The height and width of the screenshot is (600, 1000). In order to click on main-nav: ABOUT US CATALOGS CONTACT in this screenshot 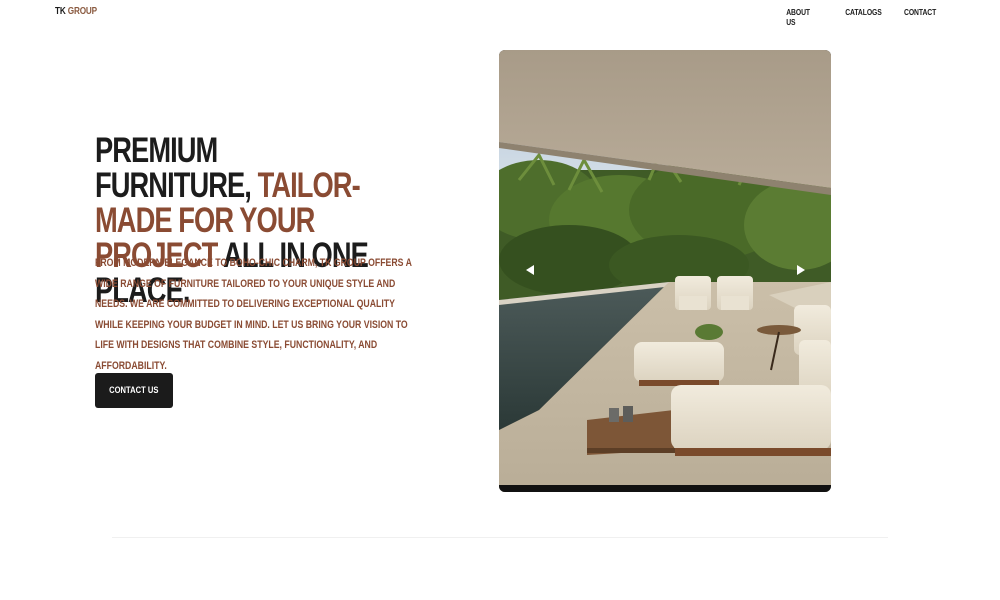, I will do `click(861, 17)`.